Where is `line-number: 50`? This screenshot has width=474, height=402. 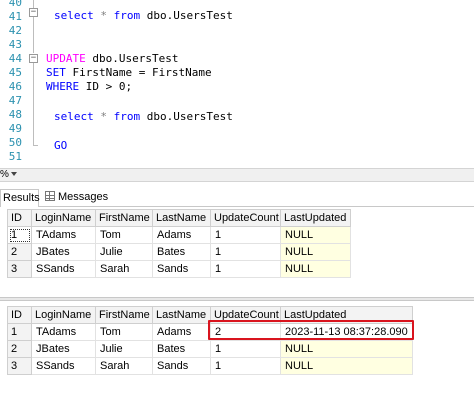 line-number: 50 is located at coordinates (15, 142).